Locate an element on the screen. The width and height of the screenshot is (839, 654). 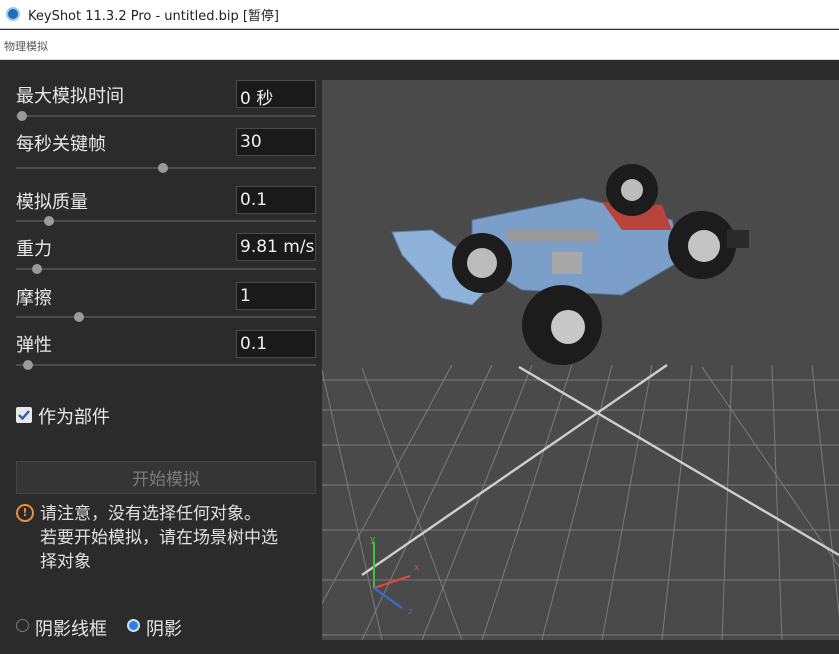
shaded-wireframe-radio is located at coordinates (22, 625).